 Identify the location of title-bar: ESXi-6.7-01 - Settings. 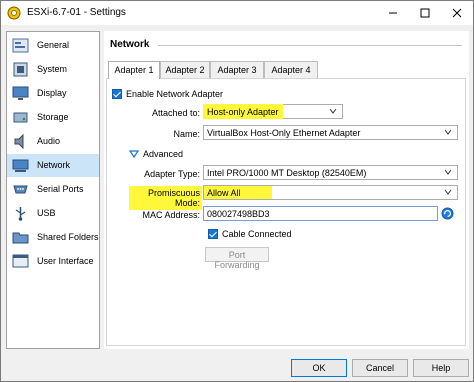
(237, 13).